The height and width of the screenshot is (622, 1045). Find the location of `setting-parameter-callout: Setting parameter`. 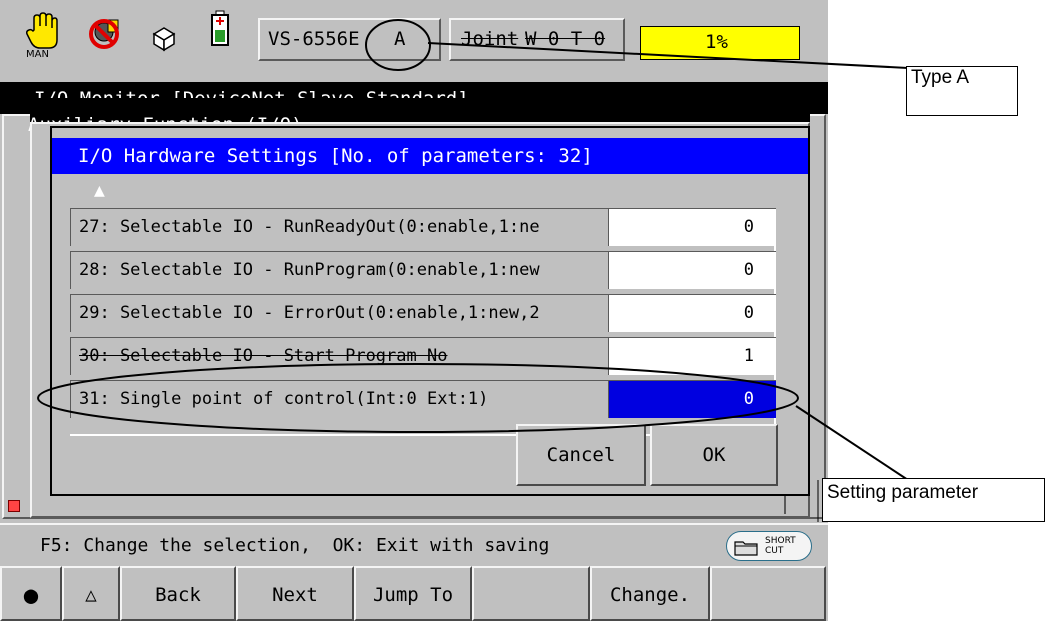

setting-parameter-callout: Setting parameter is located at coordinates (933, 500).